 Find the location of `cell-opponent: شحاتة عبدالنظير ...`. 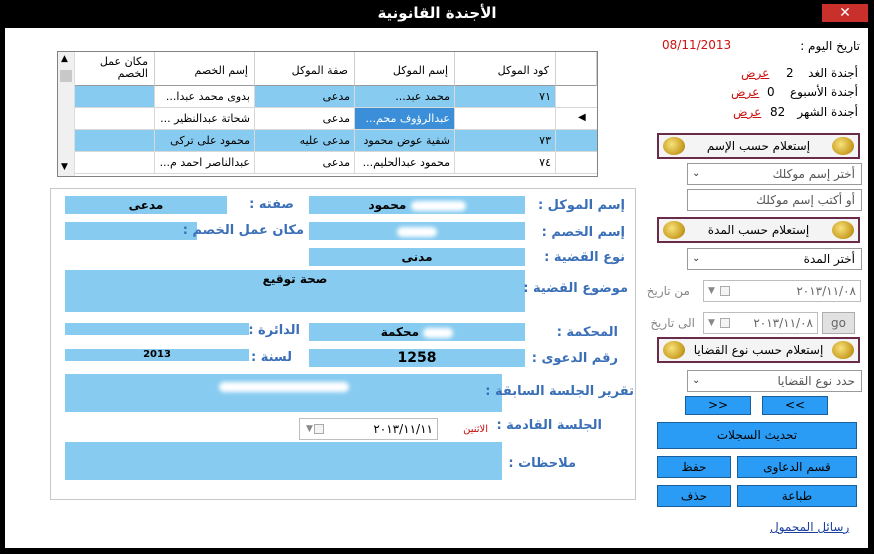

cell-opponent: شحاتة عبدالنظير ... is located at coordinates (205, 119).